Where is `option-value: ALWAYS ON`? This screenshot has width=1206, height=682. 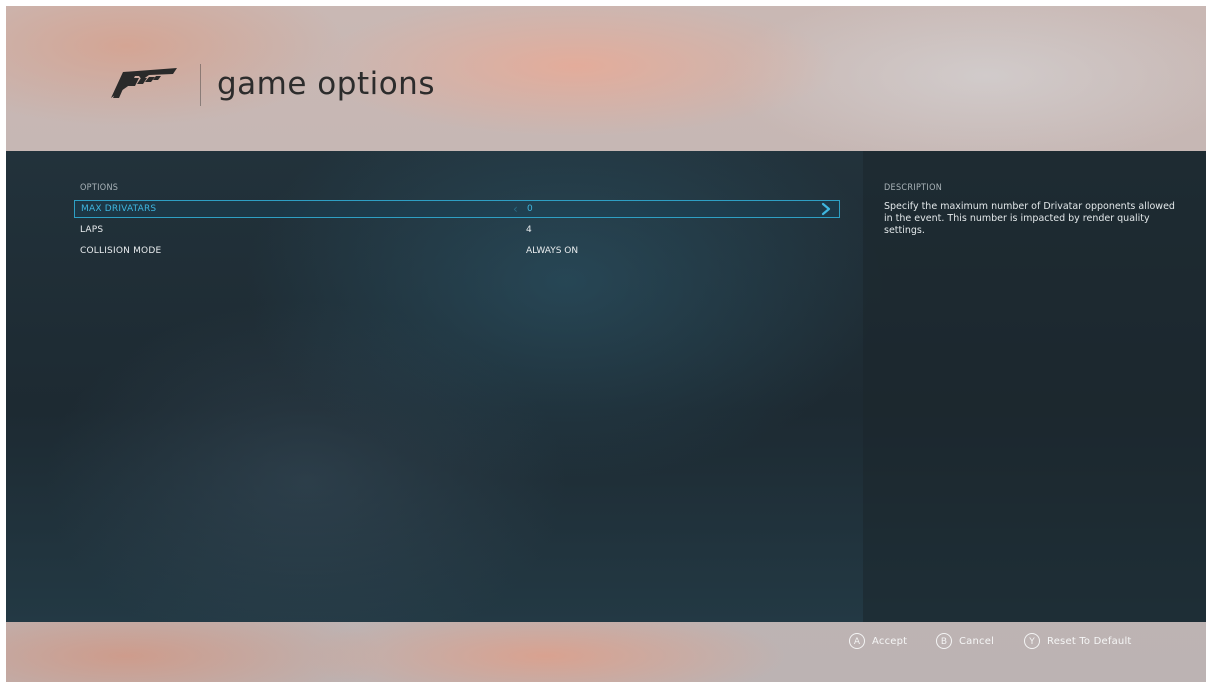 option-value: ALWAYS ON is located at coordinates (552, 251).